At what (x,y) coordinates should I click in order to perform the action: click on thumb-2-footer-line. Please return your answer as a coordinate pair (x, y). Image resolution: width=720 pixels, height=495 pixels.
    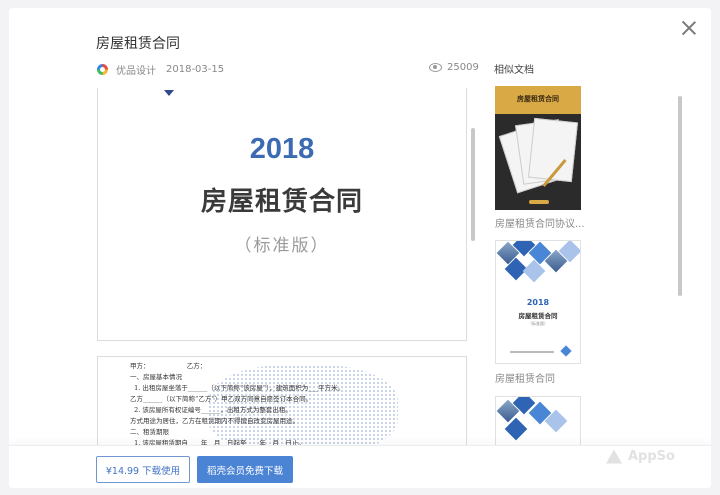
    Looking at the image, I should click on (532, 352).